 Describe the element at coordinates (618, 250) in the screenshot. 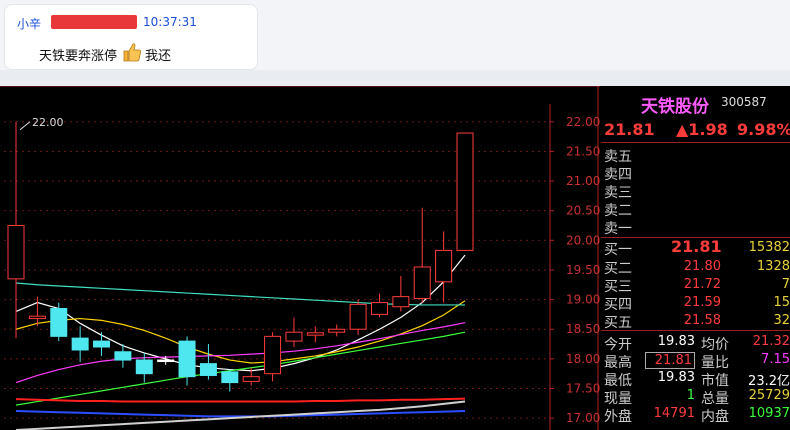

I see `bid-level-1-label: 买一` at that location.